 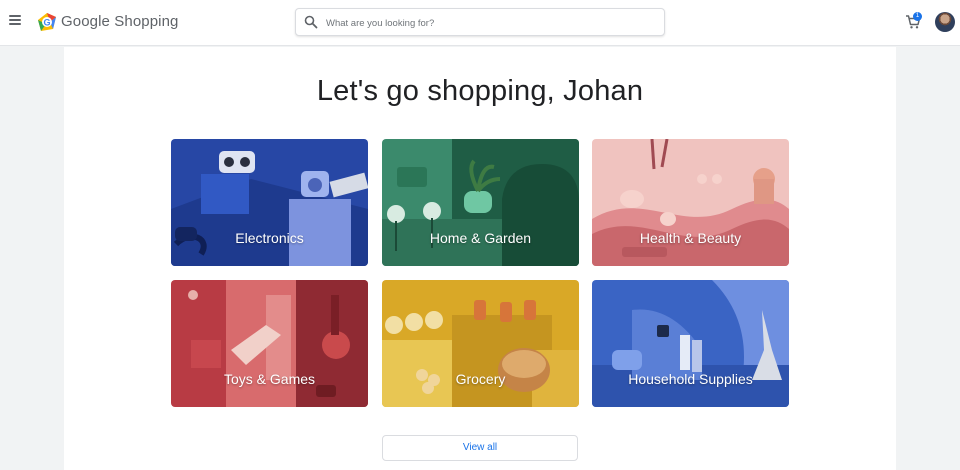 I want to click on search-box, so click(x=480, y=22).